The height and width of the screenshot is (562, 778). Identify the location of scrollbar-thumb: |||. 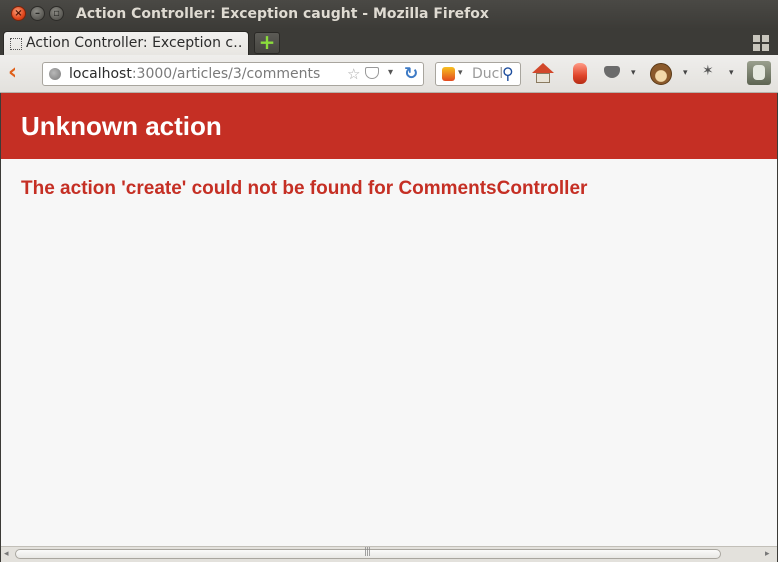
(368, 553).